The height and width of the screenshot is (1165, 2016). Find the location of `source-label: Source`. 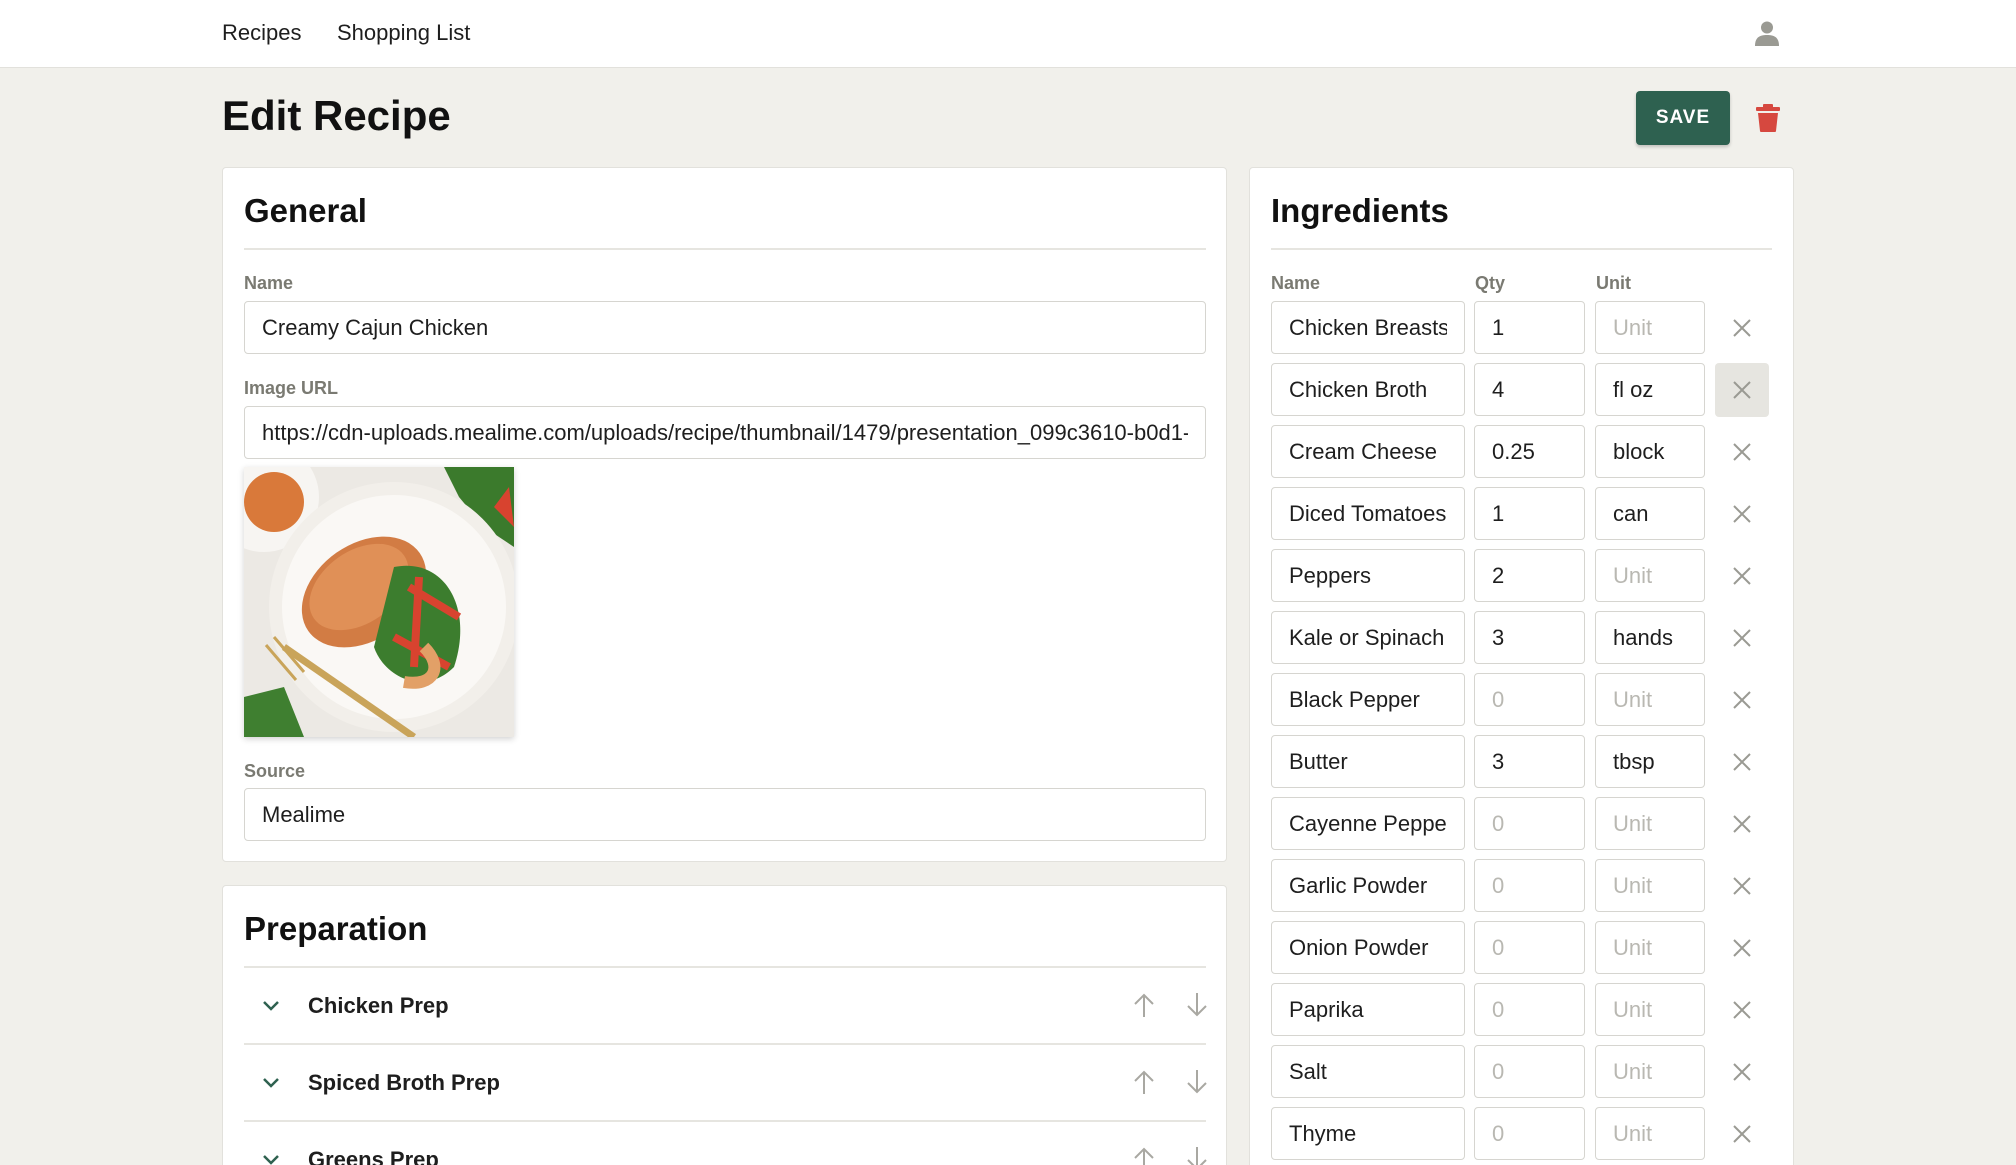

source-label: Source is located at coordinates (275, 771).